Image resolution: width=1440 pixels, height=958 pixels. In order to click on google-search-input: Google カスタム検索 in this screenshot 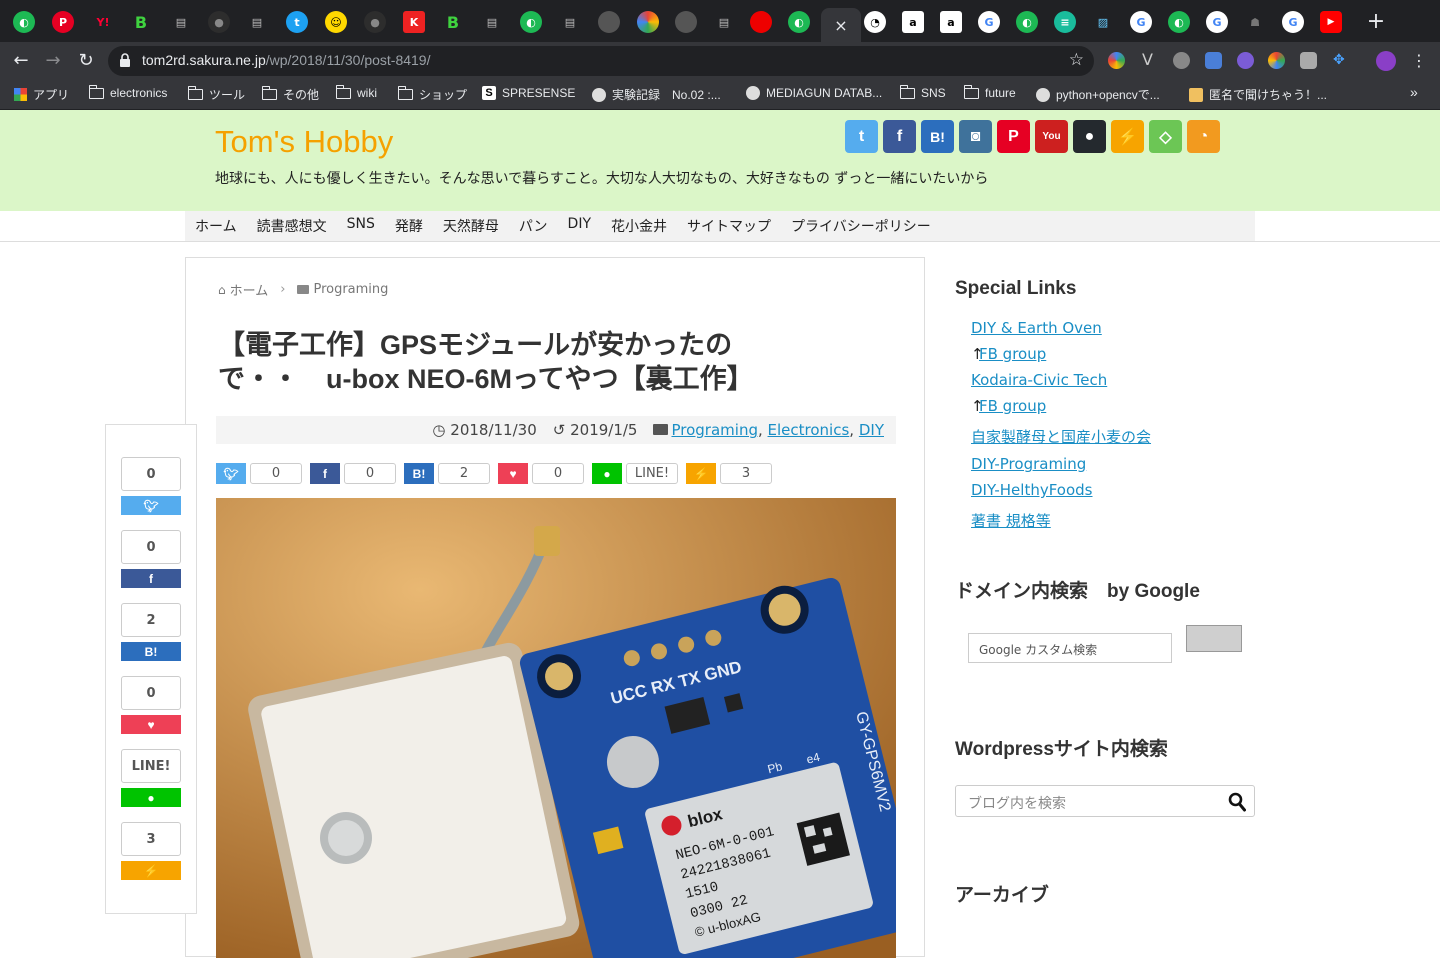, I will do `click(1070, 648)`.